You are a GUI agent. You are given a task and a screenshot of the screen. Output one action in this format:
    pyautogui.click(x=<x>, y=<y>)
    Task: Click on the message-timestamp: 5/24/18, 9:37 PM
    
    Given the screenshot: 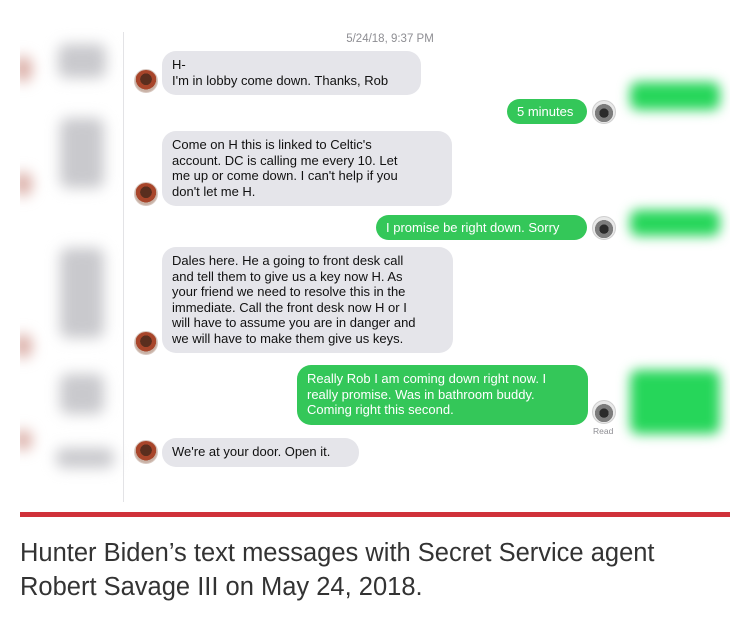 What is the action you would take?
    pyautogui.click(x=390, y=39)
    